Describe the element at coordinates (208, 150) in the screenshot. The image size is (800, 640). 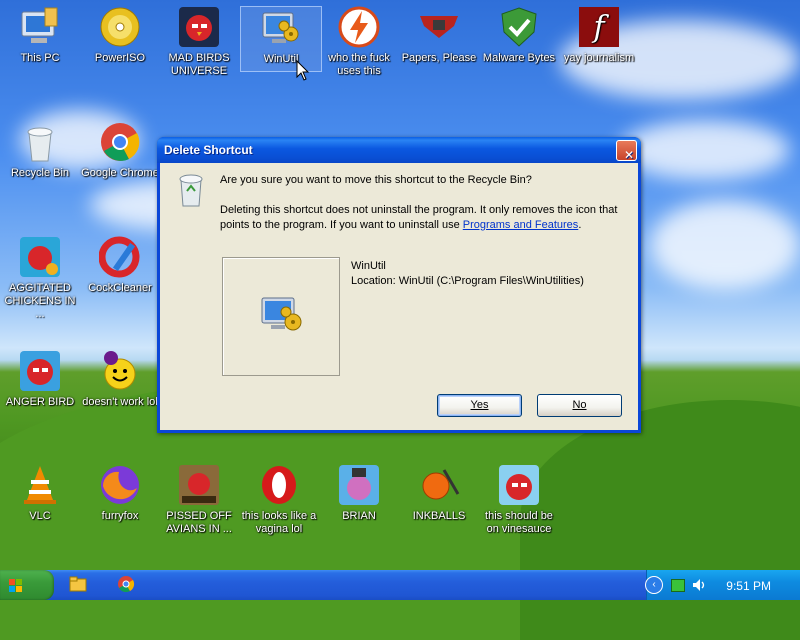
I see `dialog-title: Delete Shortcut` at that location.